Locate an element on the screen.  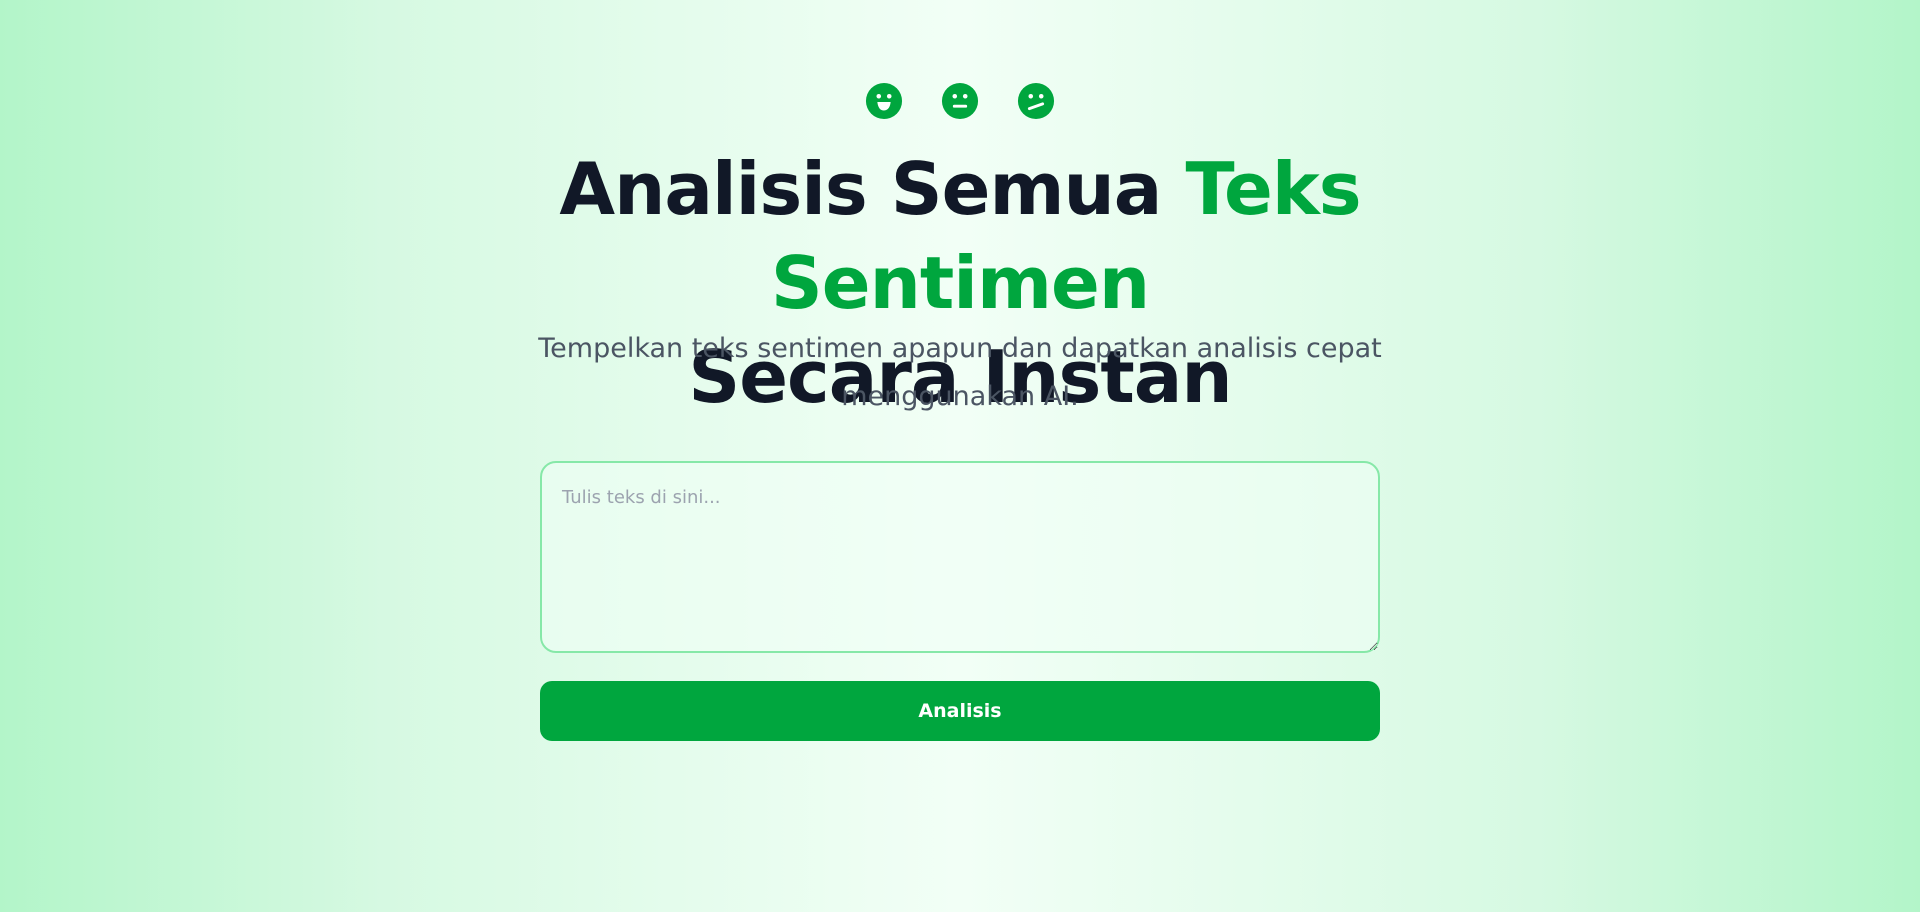
smiling-face-icon is located at coordinates (884, 101).